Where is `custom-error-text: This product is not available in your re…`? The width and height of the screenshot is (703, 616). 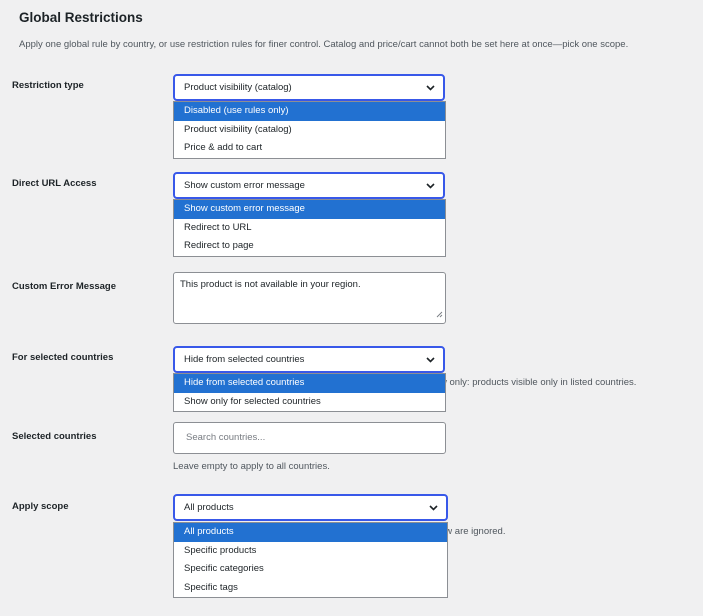 custom-error-text: This product is not available in your re… is located at coordinates (270, 284).